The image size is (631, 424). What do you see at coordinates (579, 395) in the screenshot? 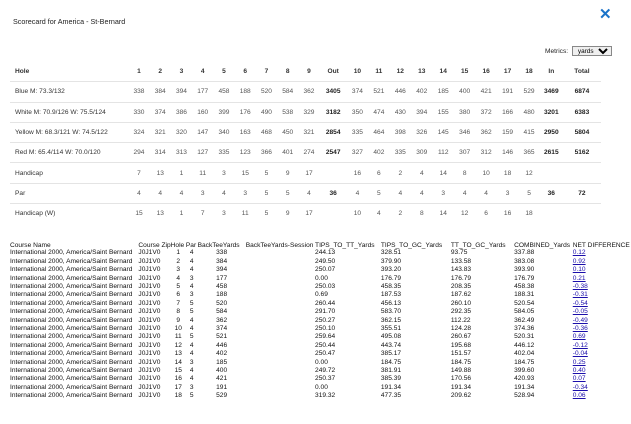
I see `net-difference-link: 0.06` at bounding box center [579, 395].